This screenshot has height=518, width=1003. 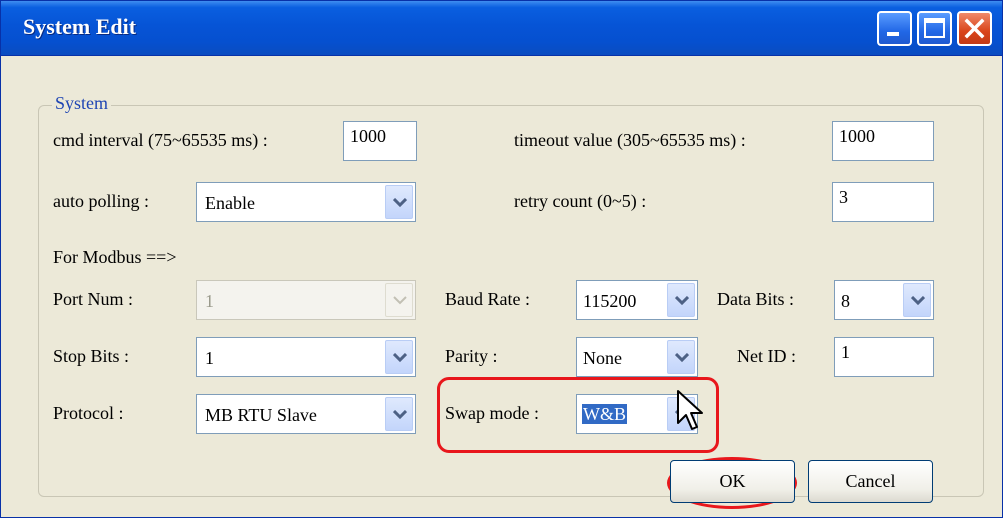 I want to click on data-bits-dropdown-button, so click(x=917, y=300).